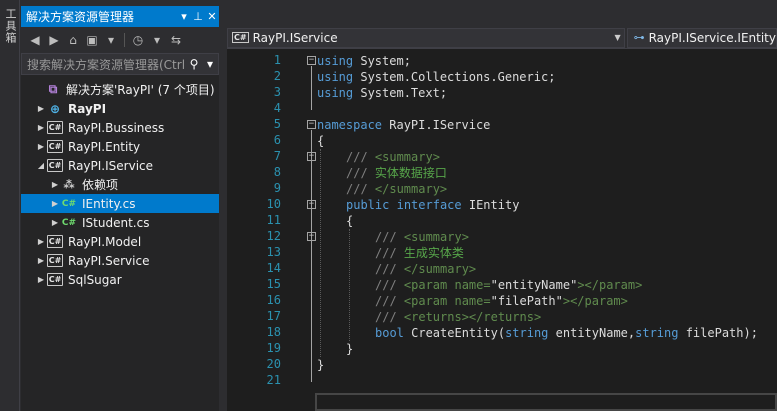  What do you see at coordinates (53, 89) in the screenshot?
I see `solution-icon: ⧉` at bounding box center [53, 89].